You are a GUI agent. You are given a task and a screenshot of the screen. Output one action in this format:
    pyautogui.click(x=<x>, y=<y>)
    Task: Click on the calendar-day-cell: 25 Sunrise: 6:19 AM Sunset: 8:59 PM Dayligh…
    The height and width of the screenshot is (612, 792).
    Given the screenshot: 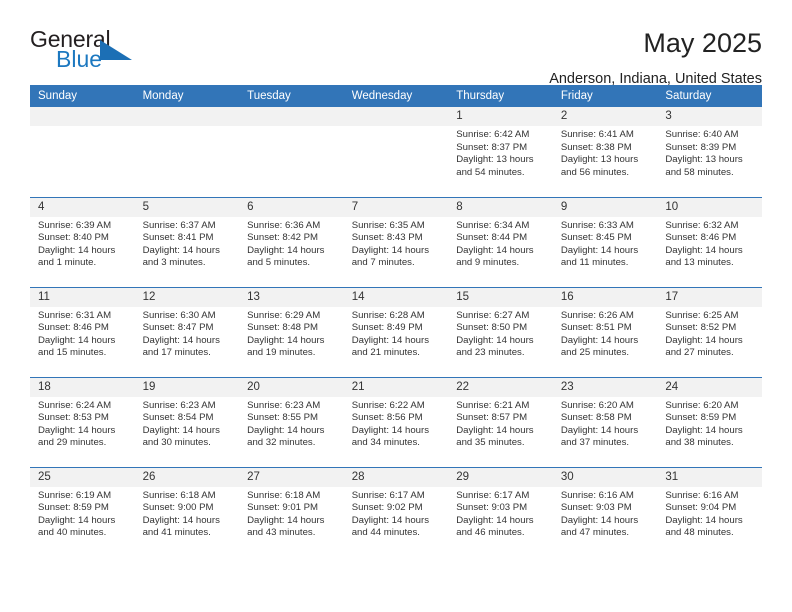 What is the action you would take?
    pyautogui.click(x=82, y=511)
    